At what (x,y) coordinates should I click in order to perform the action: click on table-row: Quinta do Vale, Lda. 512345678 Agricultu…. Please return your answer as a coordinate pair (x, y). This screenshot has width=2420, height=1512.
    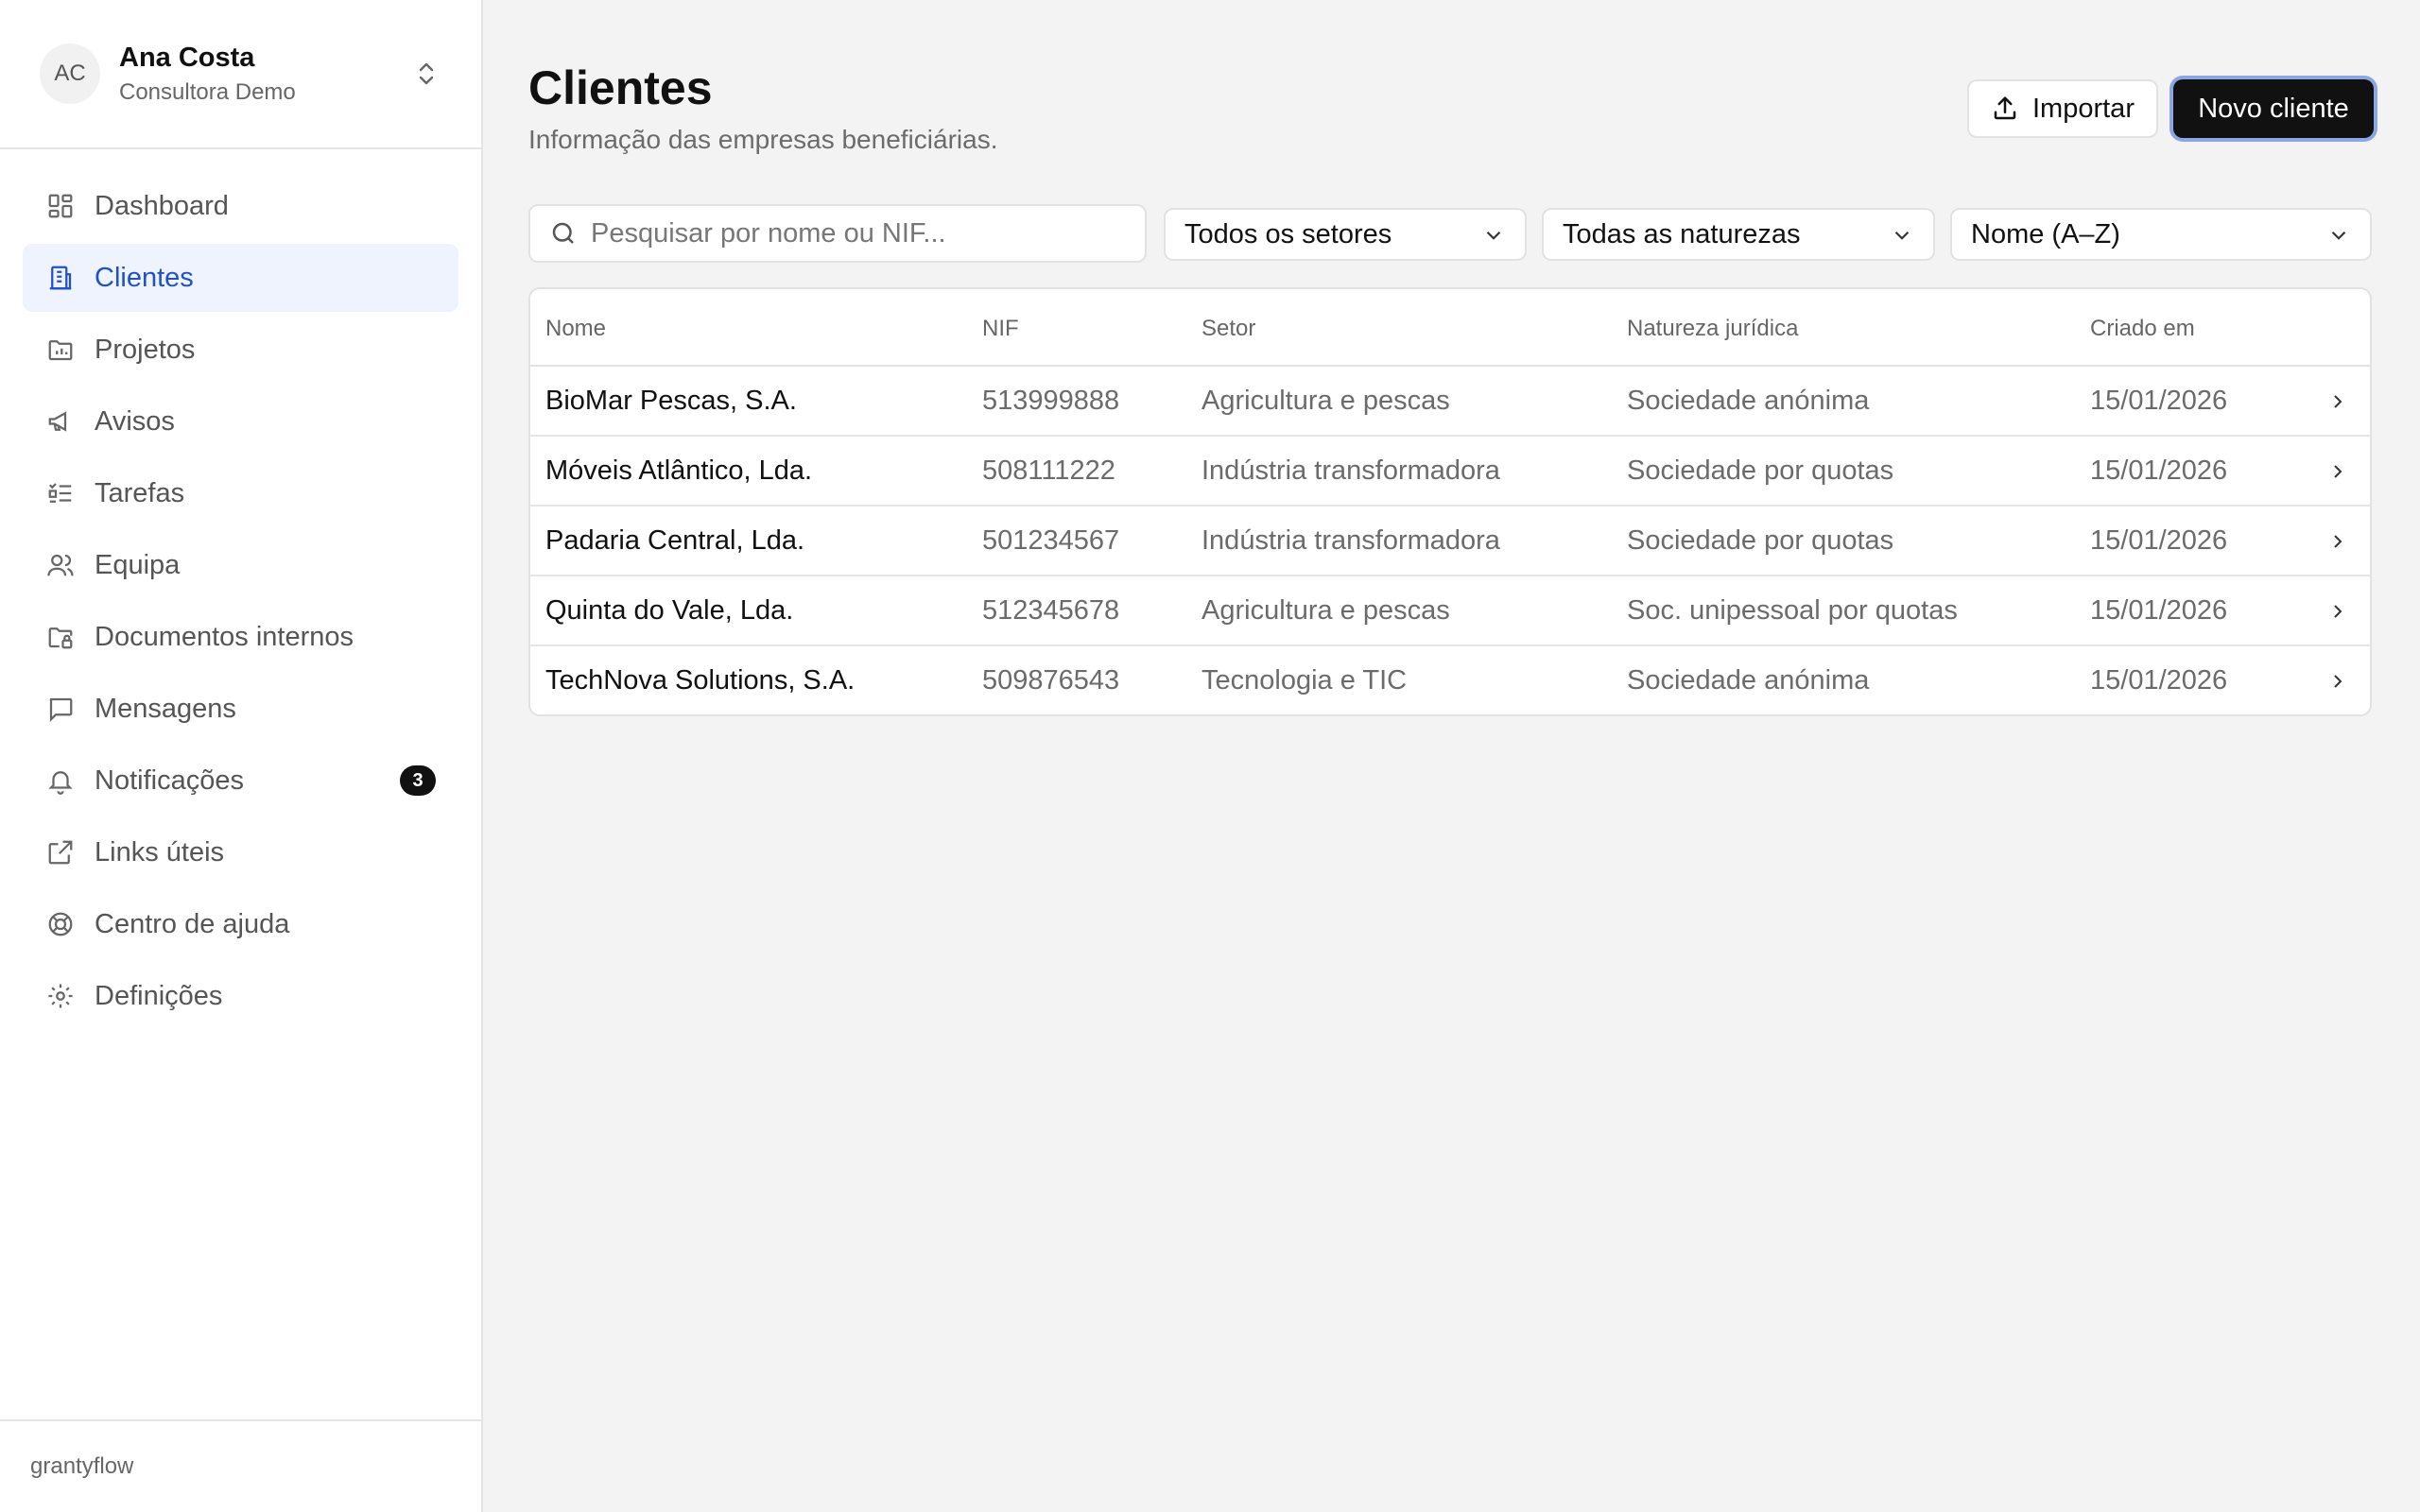
    Looking at the image, I should click on (1450, 611).